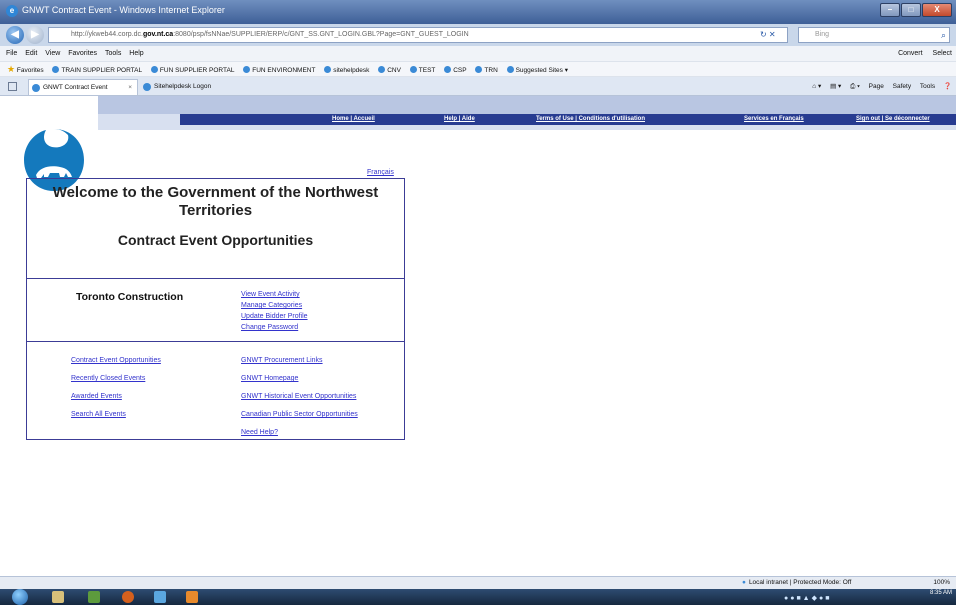 The height and width of the screenshot is (605, 956). I want to click on search-placeholder: Bing, so click(822, 34).